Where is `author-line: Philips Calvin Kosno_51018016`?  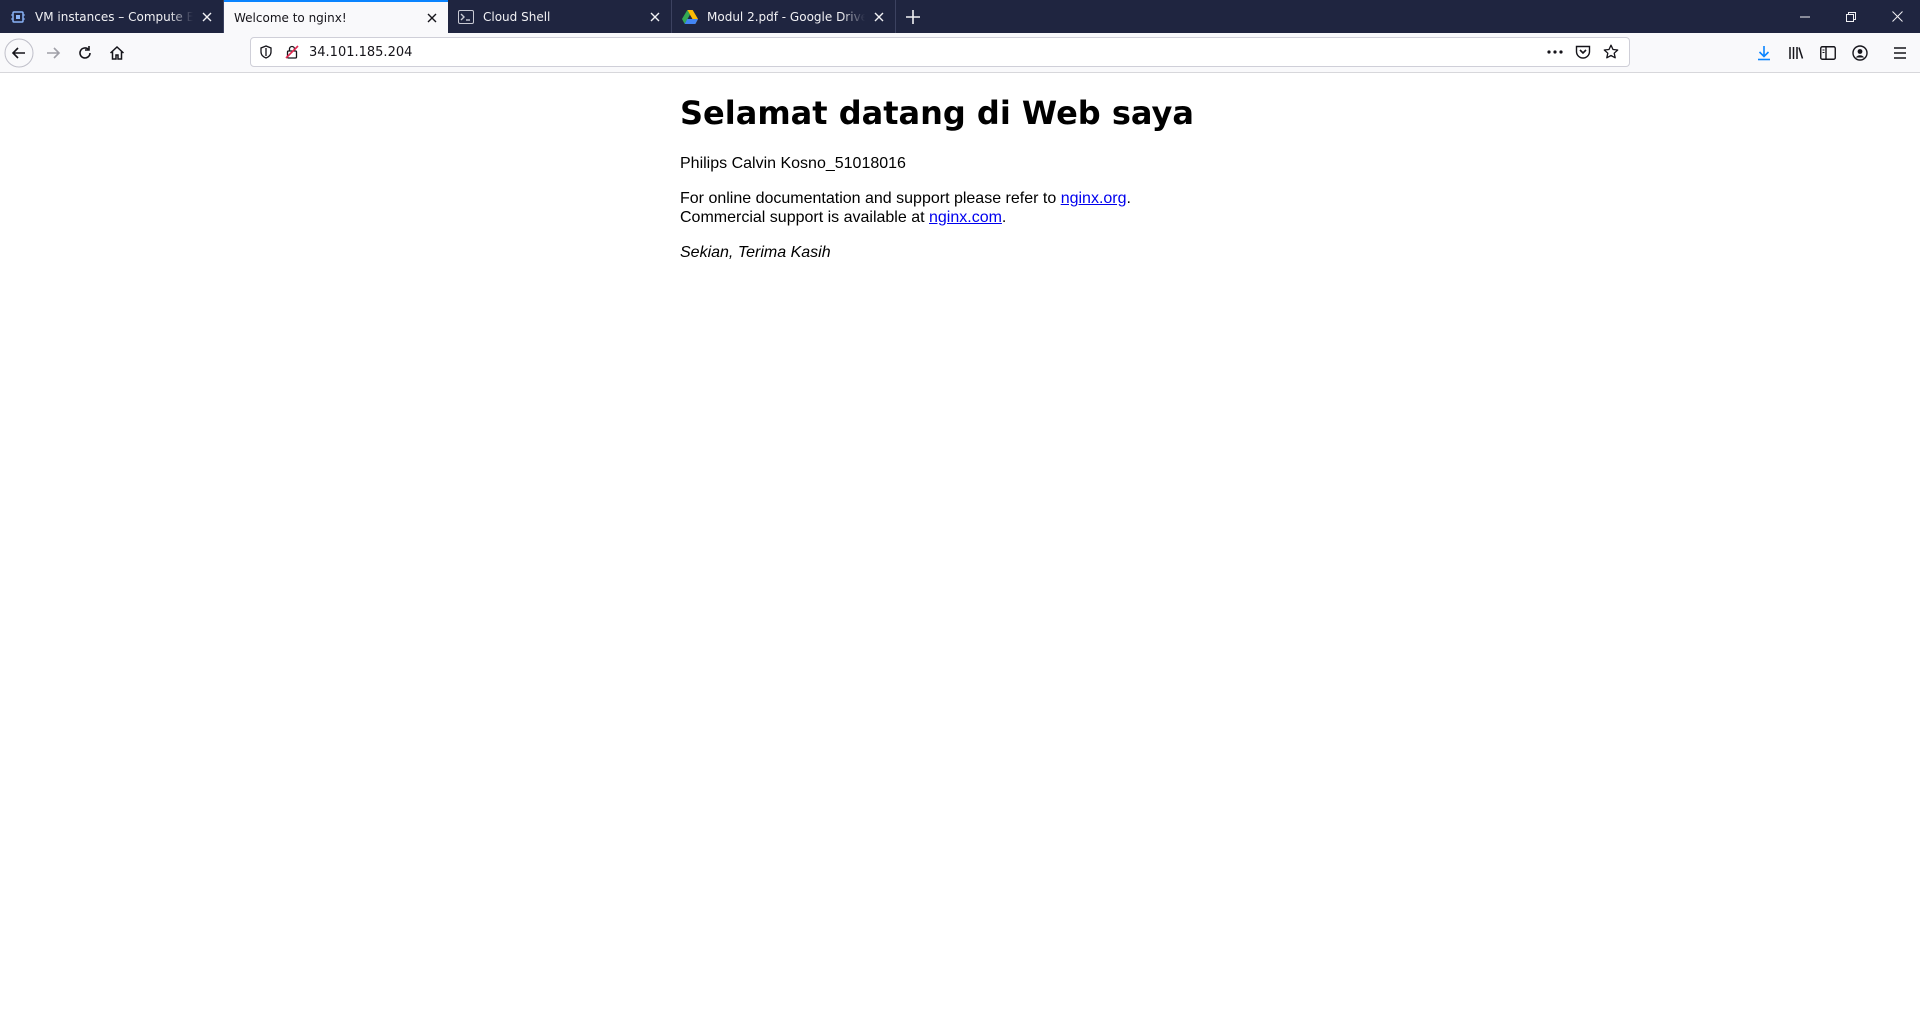 author-line: Philips Calvin Kosno_51018016 is located at coordinates (793, 163).